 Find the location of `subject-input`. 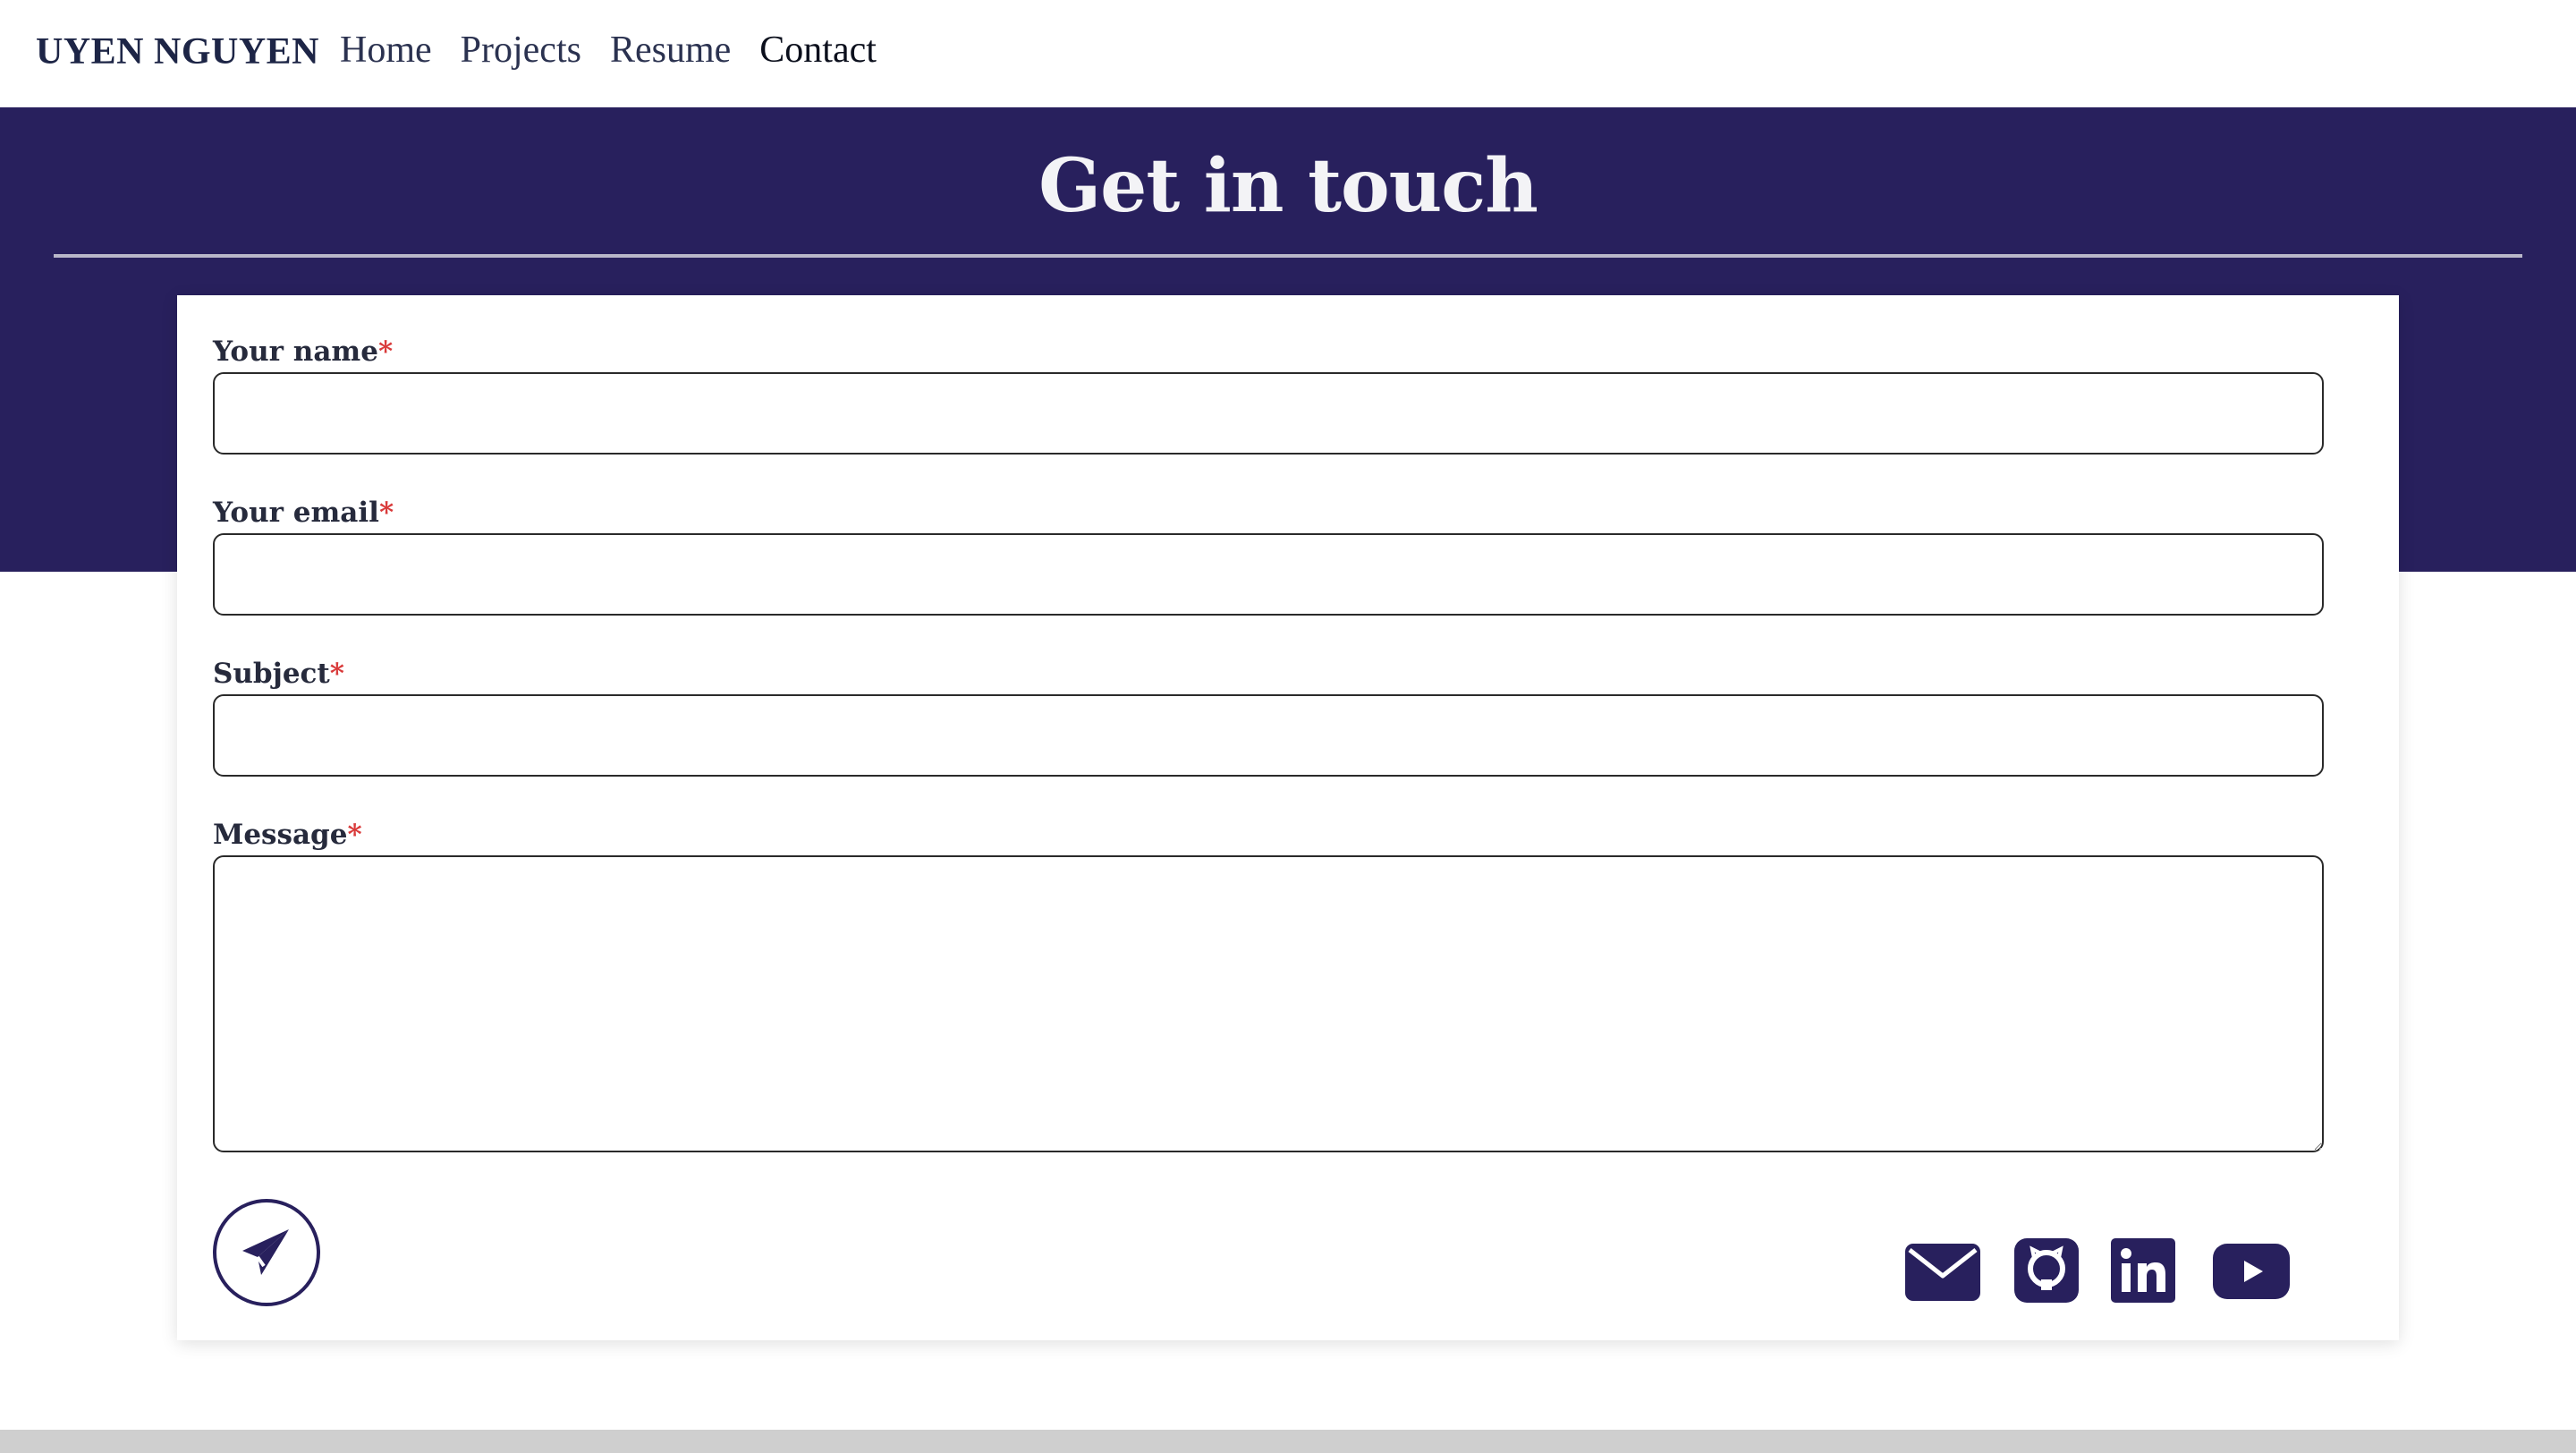

subject-input is located at coordinates (1268, 735).